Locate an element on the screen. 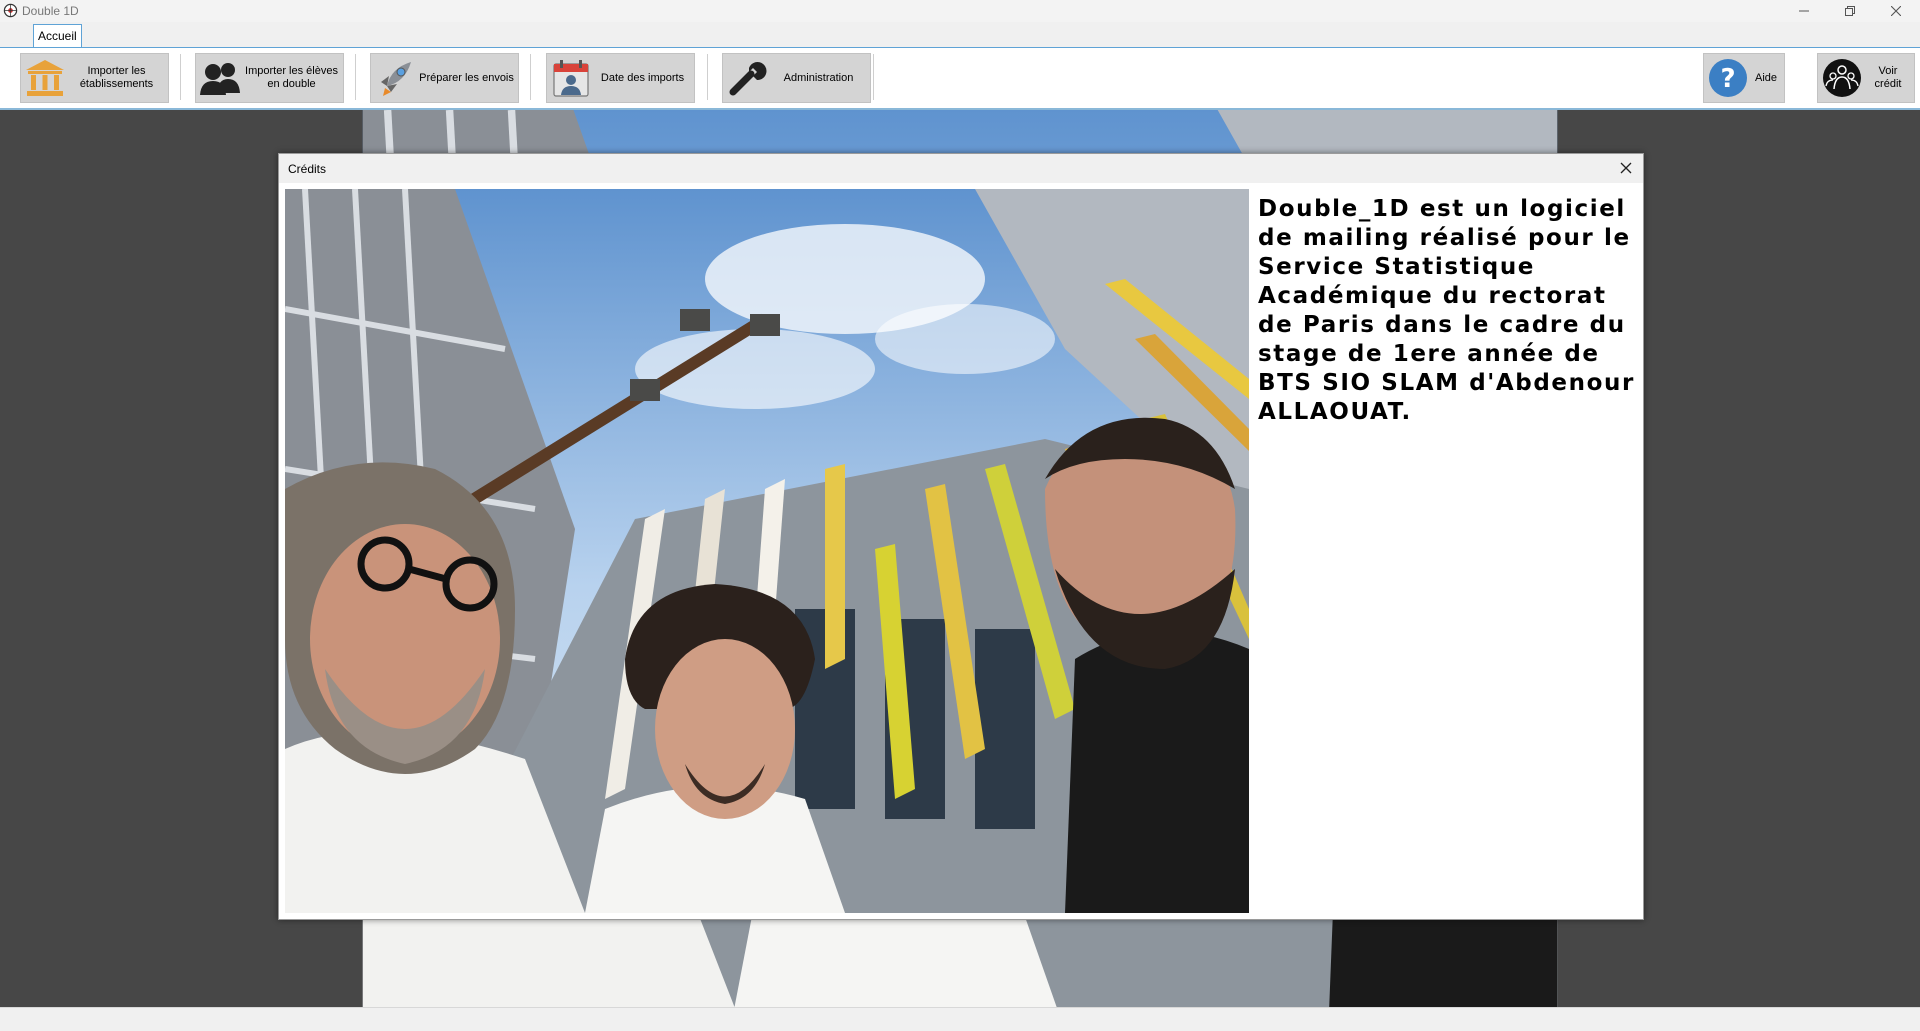  tab-accueil: Accueil is located at coordinates (57, 35).